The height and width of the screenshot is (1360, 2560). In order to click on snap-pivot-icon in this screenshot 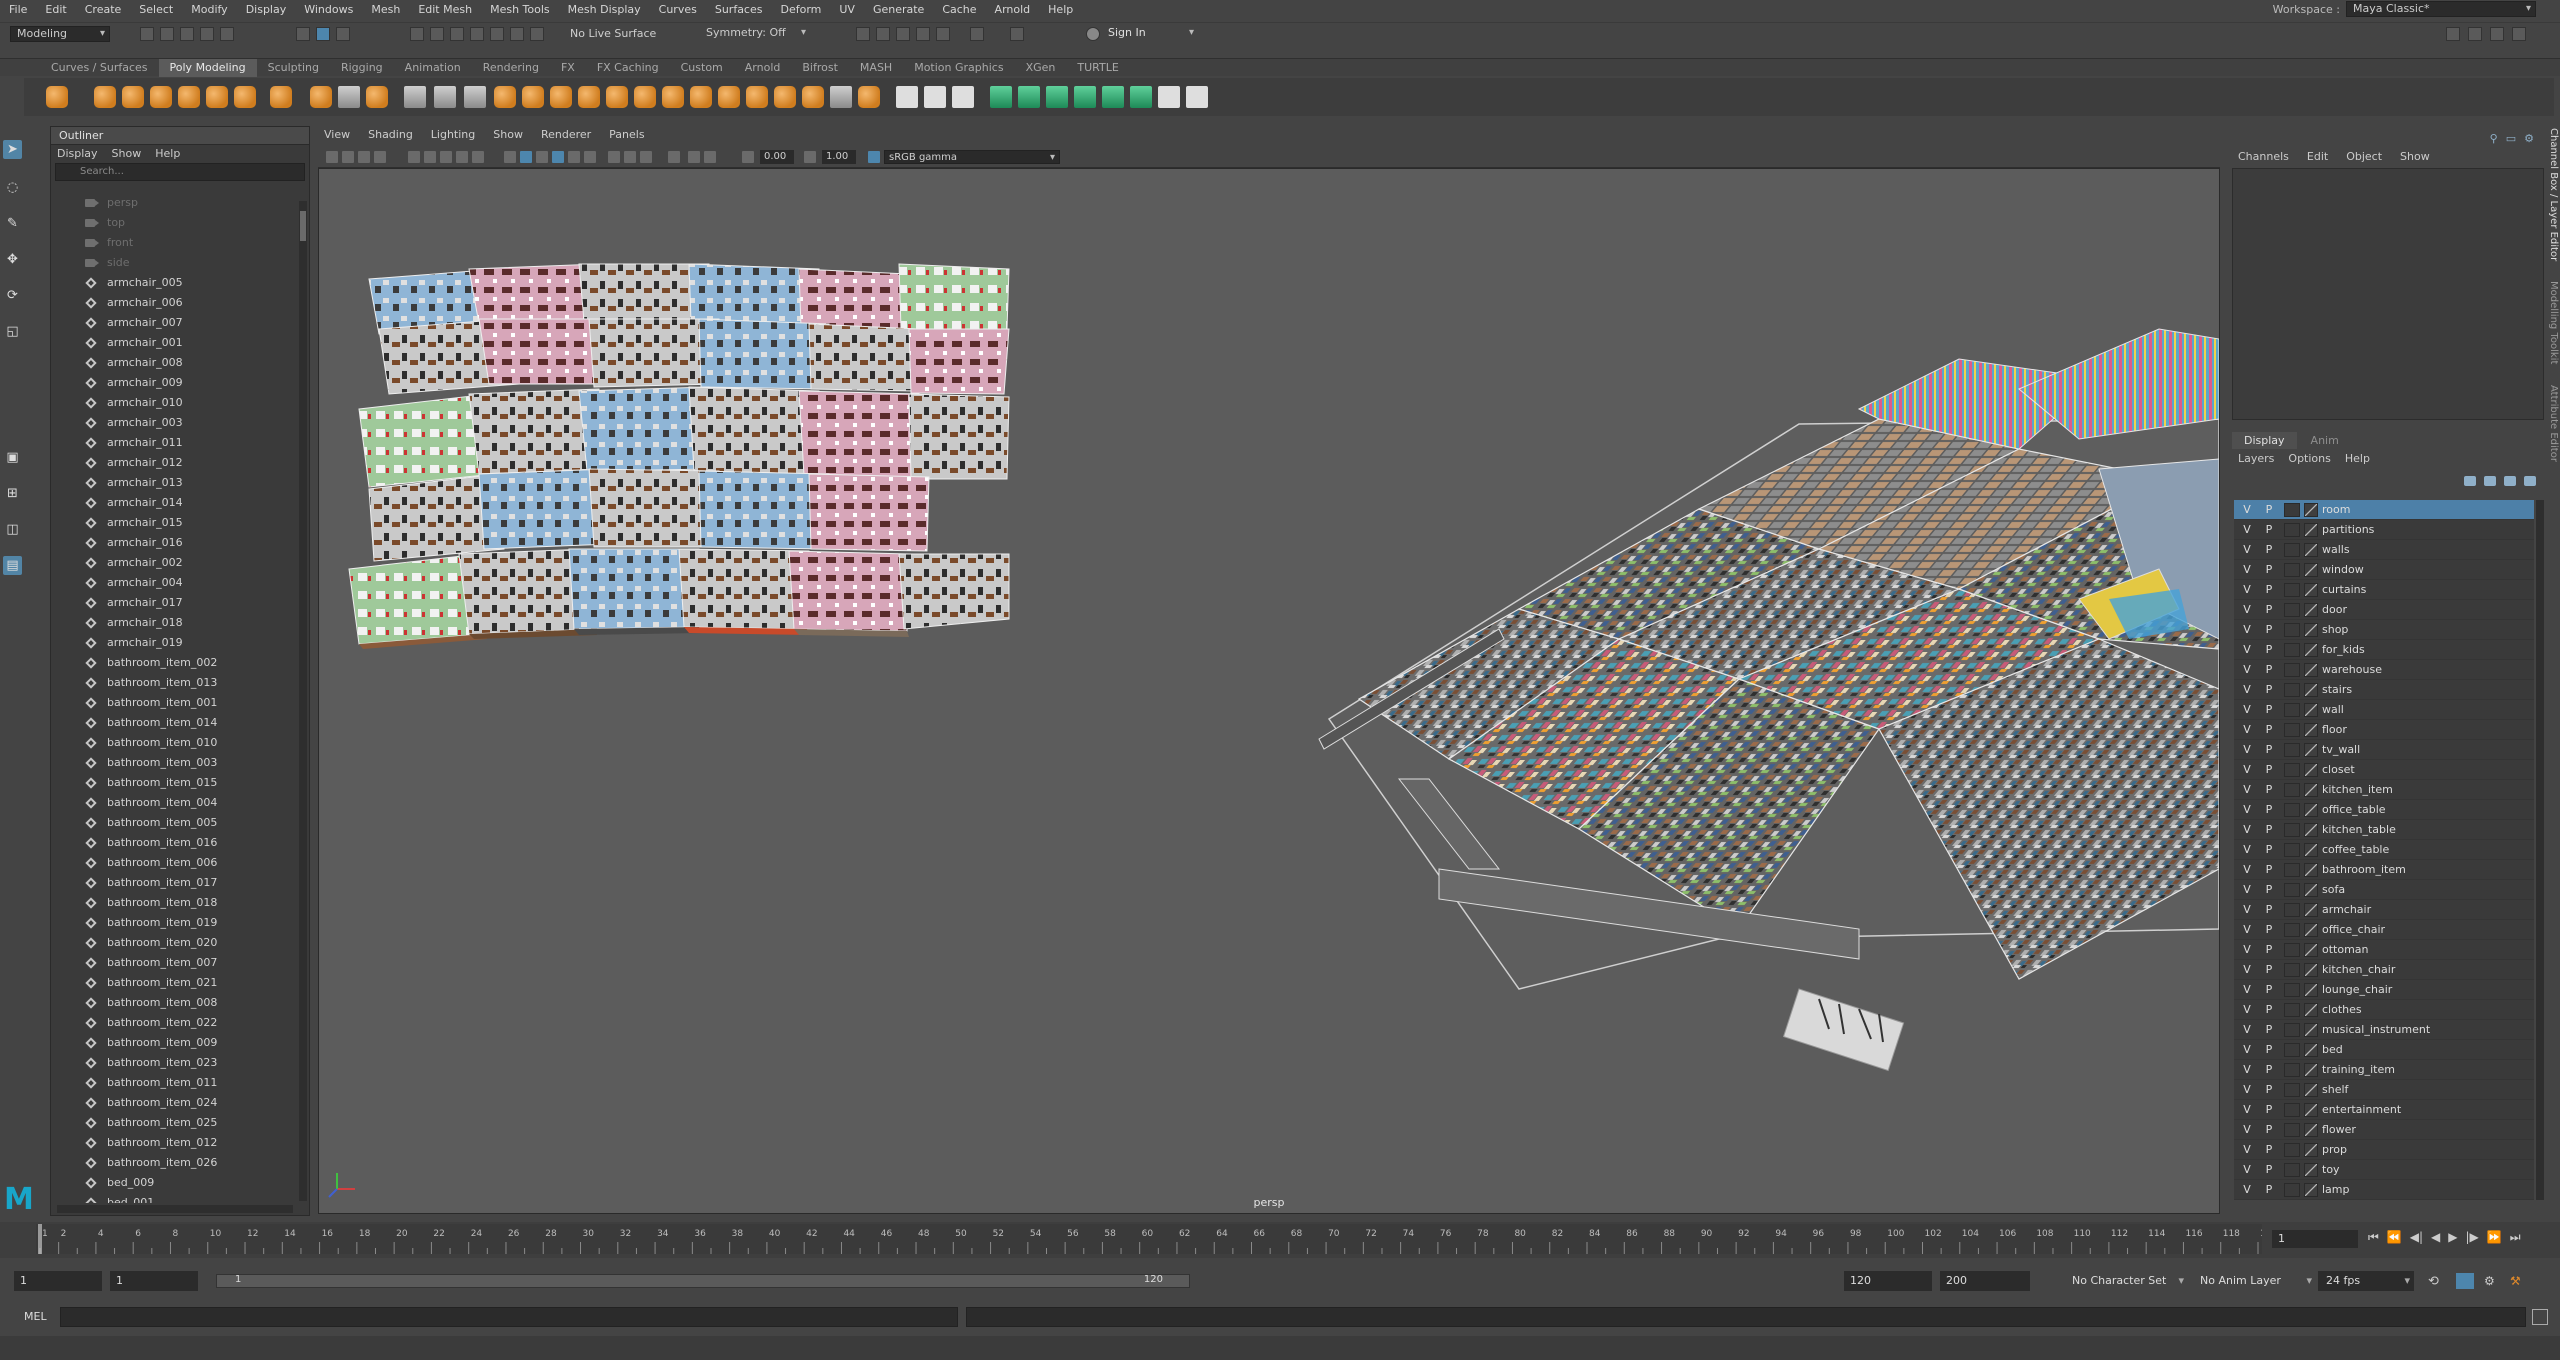, I will do `click(537, 34)`.